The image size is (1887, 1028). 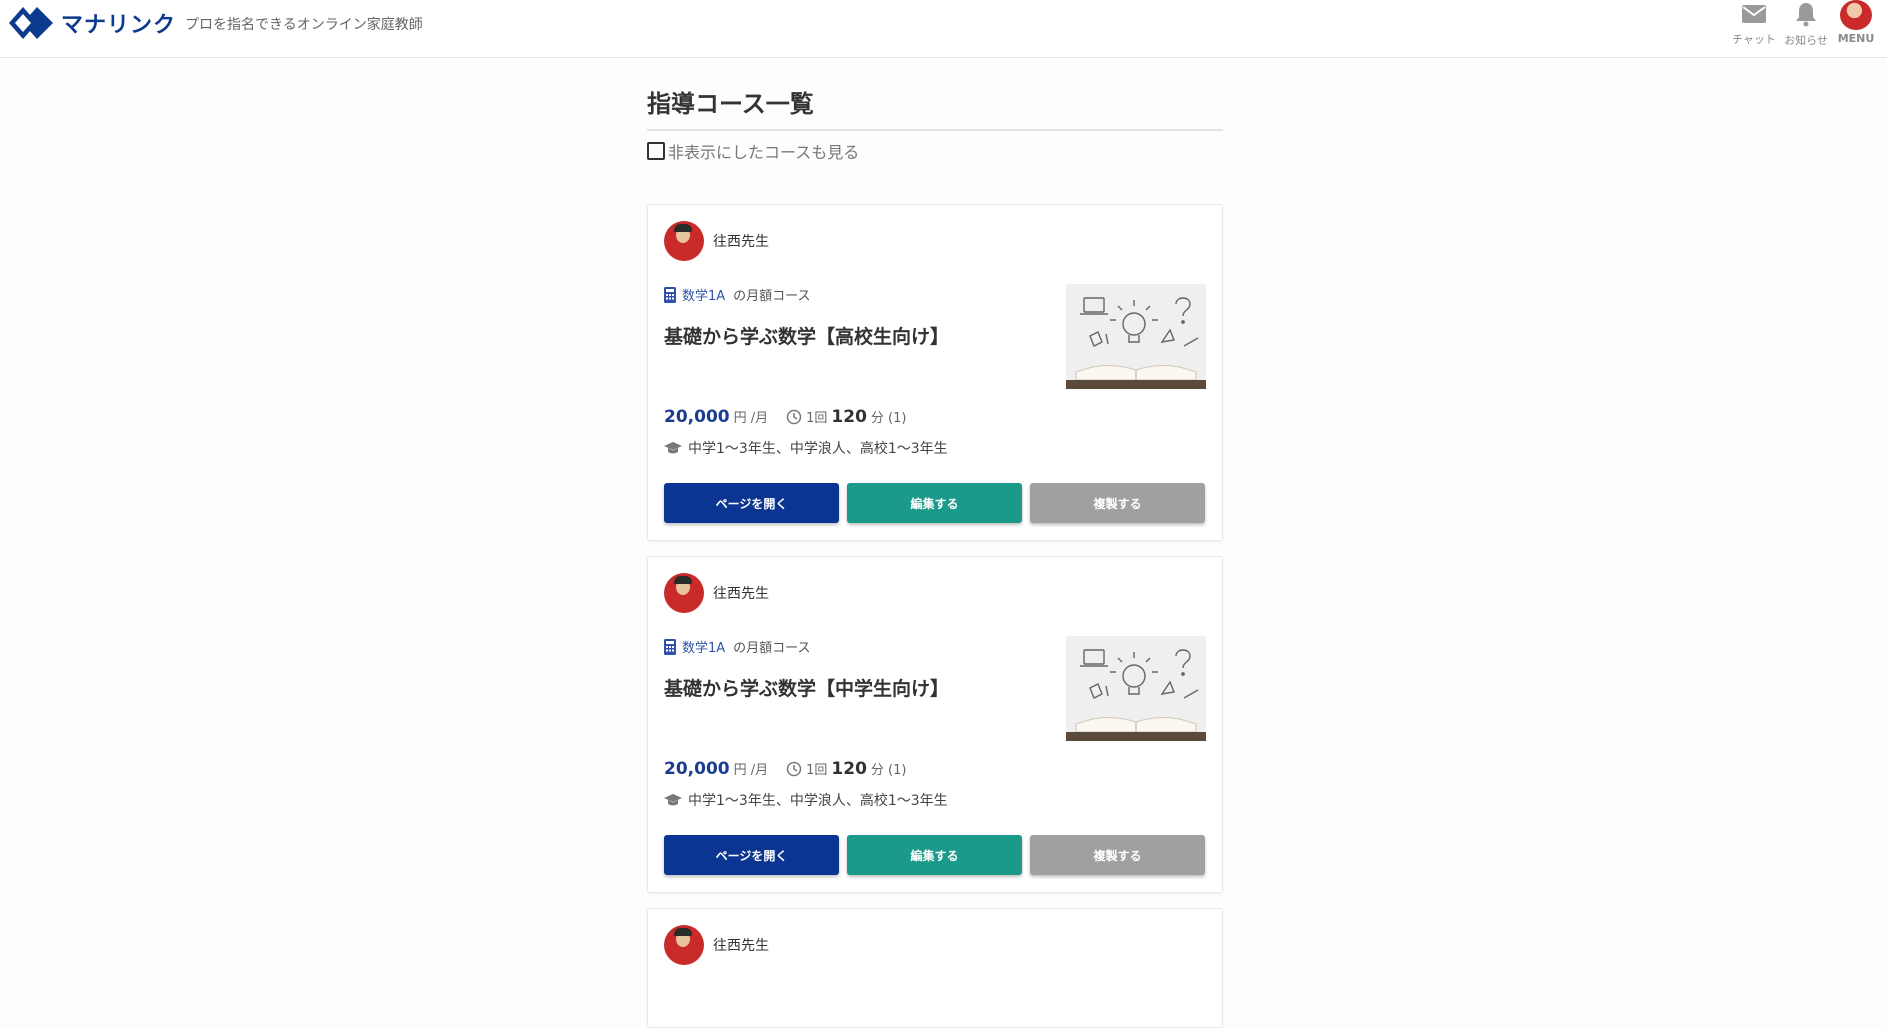 I want to click on logo-mark-icon, so click(x=31, y=23).